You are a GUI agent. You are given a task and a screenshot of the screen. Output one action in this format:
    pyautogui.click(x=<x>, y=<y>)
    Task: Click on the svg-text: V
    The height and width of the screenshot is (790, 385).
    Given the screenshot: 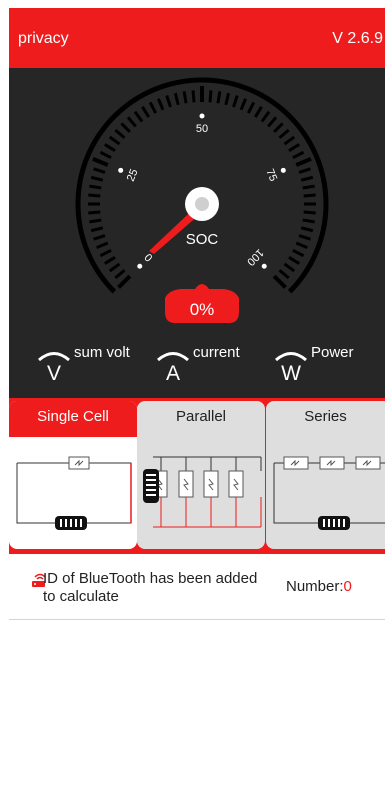 What is the action you would take?
    pyautogui.click(x=54, y=373)
    